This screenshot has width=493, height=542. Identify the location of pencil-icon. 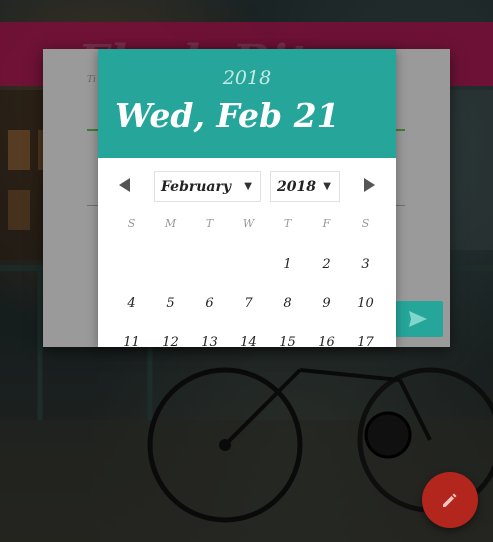
(450, 500).